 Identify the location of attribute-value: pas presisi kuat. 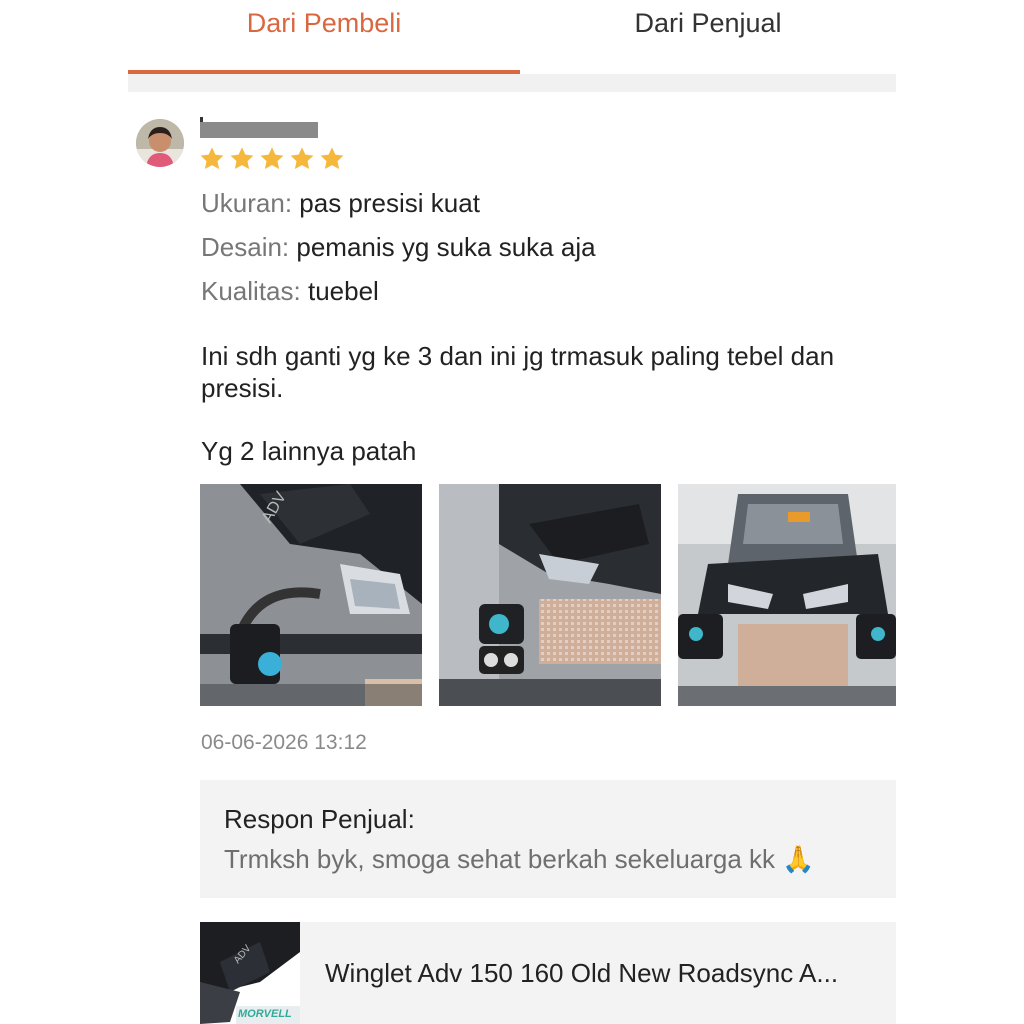
(389, 203).